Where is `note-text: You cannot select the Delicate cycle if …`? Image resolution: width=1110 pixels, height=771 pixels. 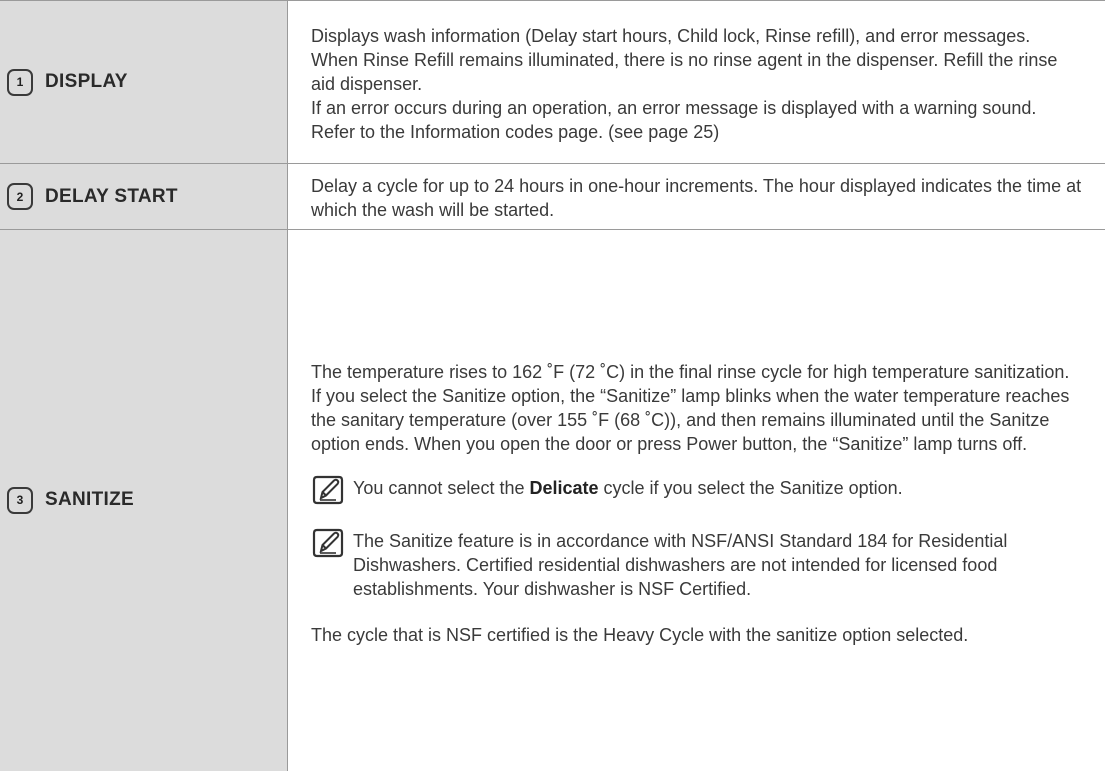 note-text: You cannot select the Delicate cycle if … is located at coordinates (628, 488).